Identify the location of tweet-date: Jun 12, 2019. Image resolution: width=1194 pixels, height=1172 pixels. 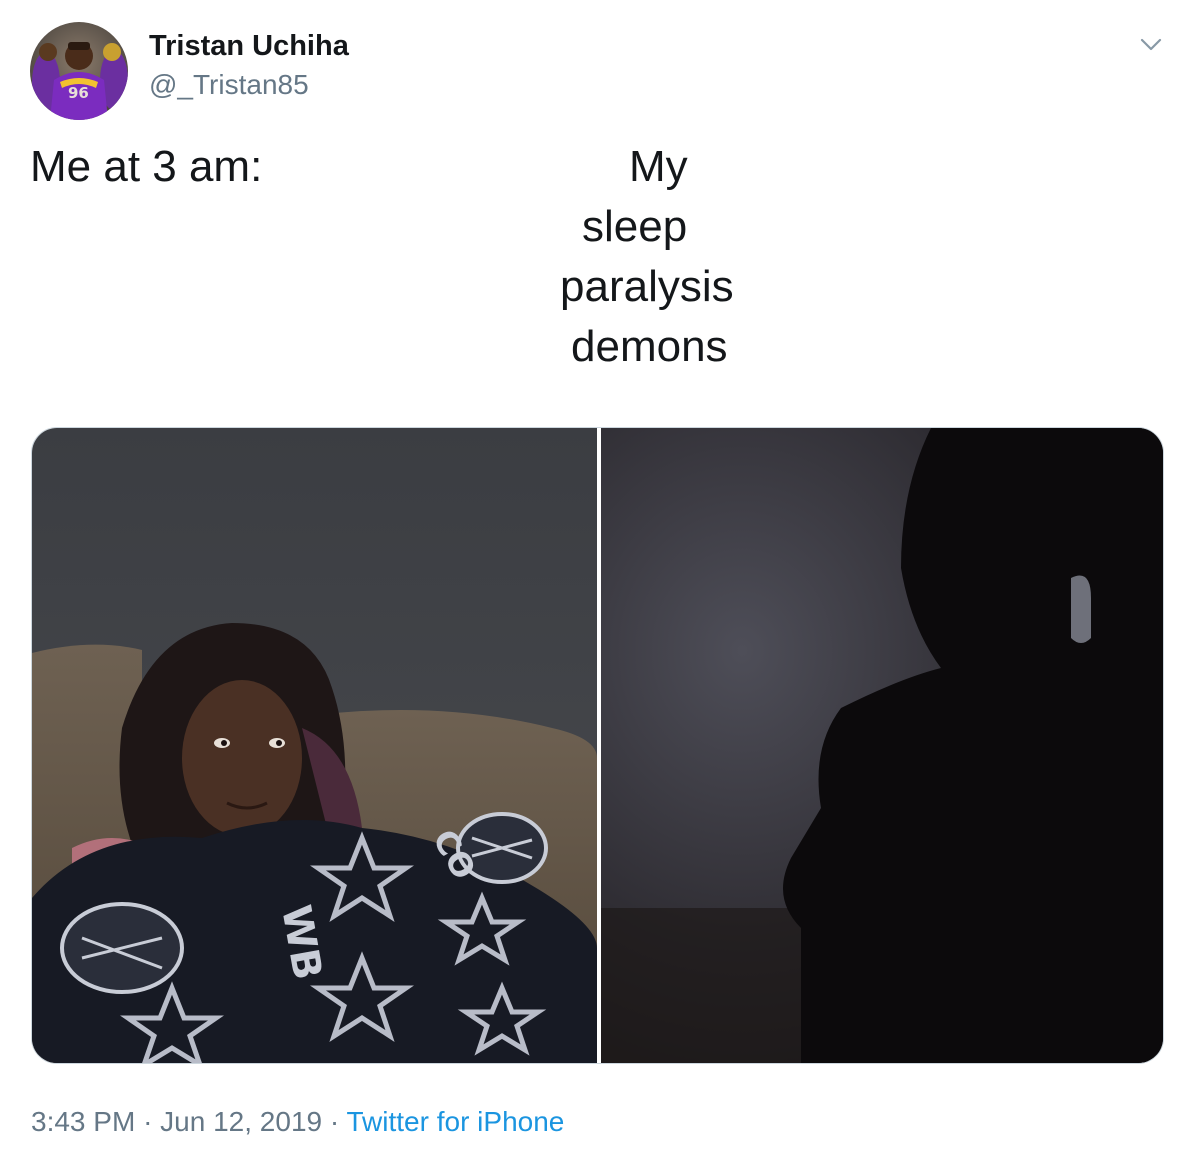
(241, 1121).